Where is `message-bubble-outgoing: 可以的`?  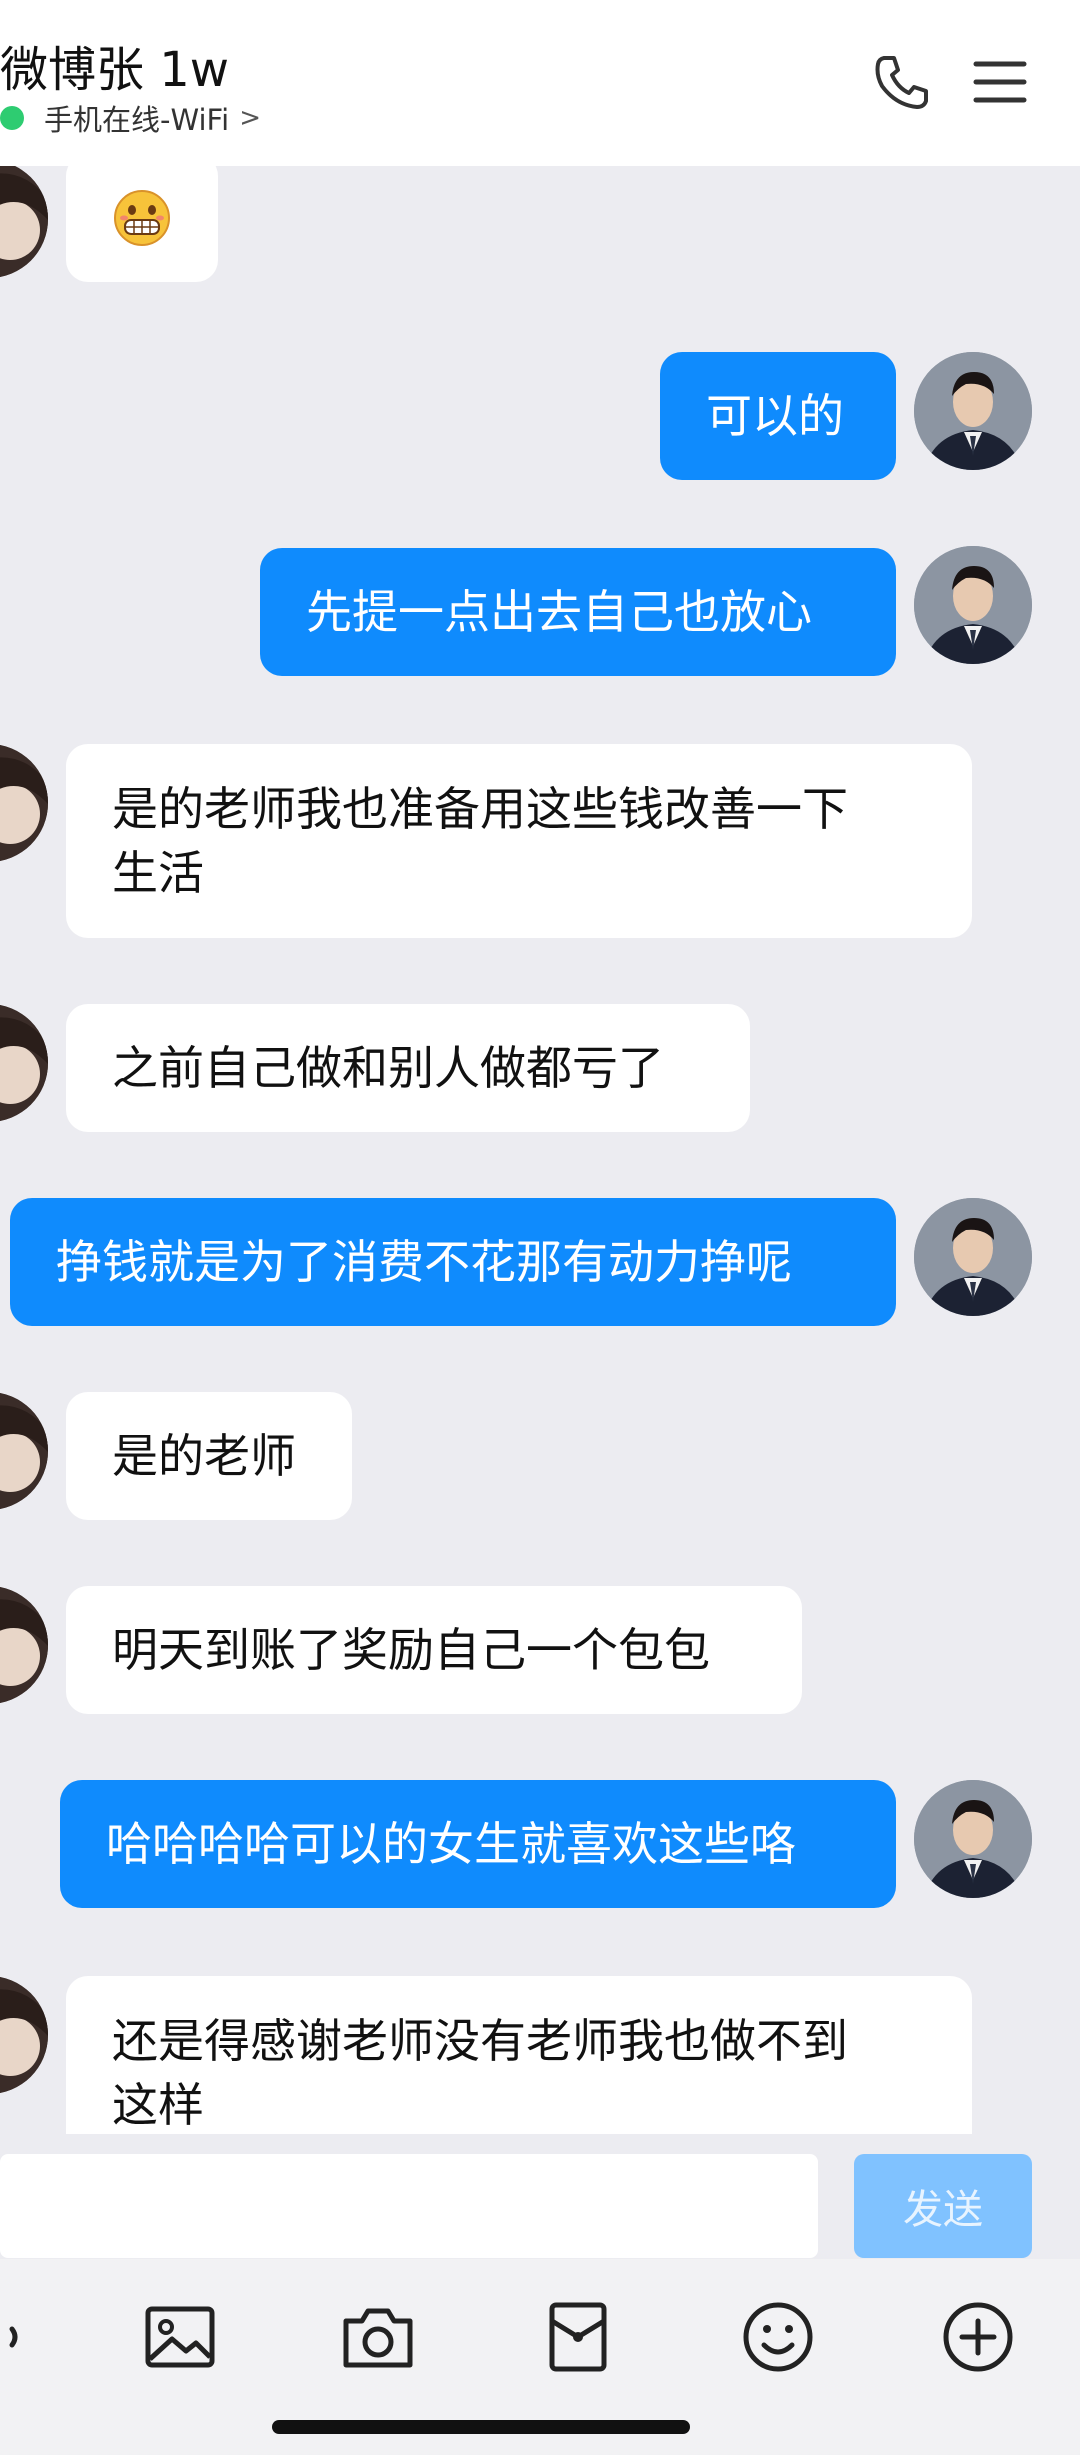 message-bubble-outgoing: 可以的 is located at coordinates (778, 416).